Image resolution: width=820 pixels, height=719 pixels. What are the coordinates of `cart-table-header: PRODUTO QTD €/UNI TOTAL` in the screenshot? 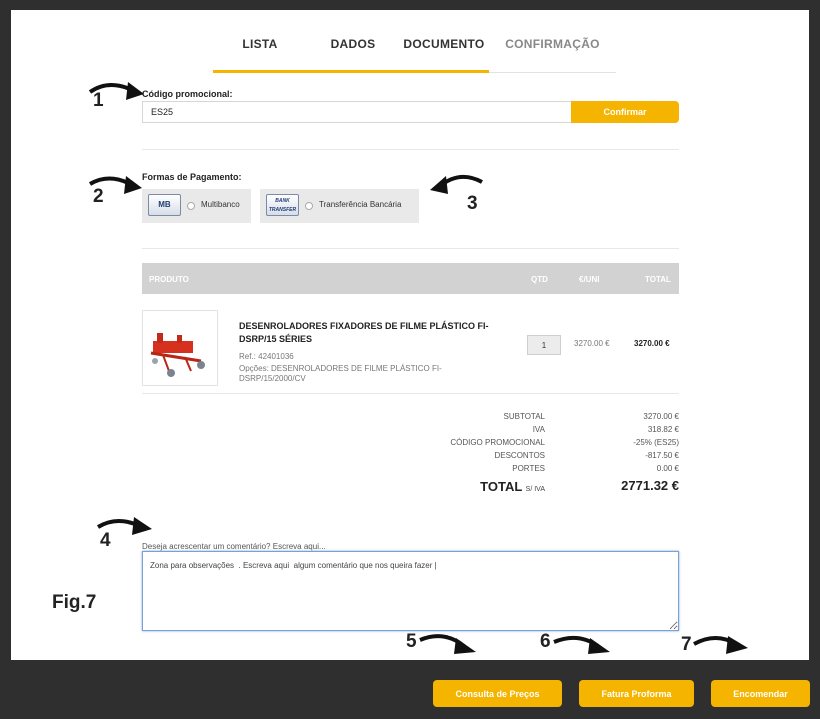 It's located at (410, 278).